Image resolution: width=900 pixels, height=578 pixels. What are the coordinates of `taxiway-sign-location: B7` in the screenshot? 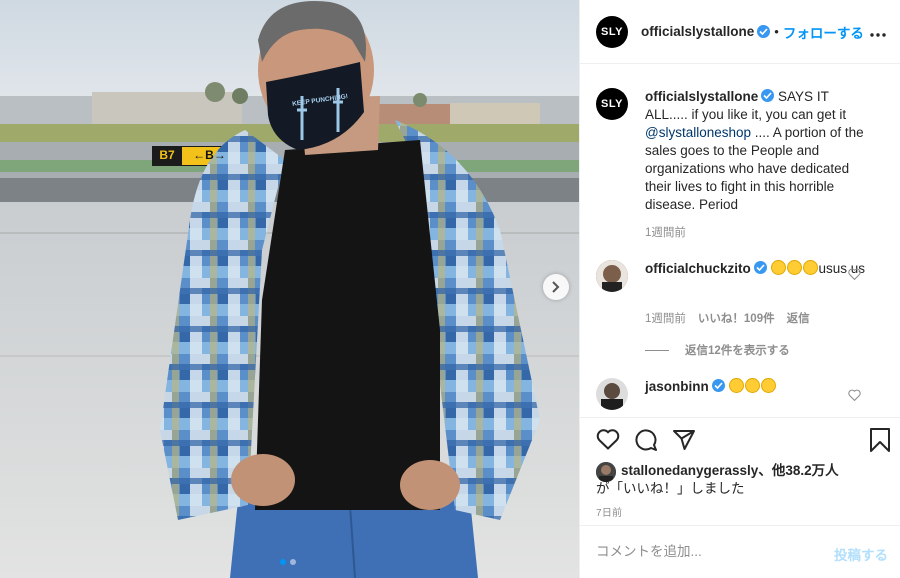 It's located at (167, 155).